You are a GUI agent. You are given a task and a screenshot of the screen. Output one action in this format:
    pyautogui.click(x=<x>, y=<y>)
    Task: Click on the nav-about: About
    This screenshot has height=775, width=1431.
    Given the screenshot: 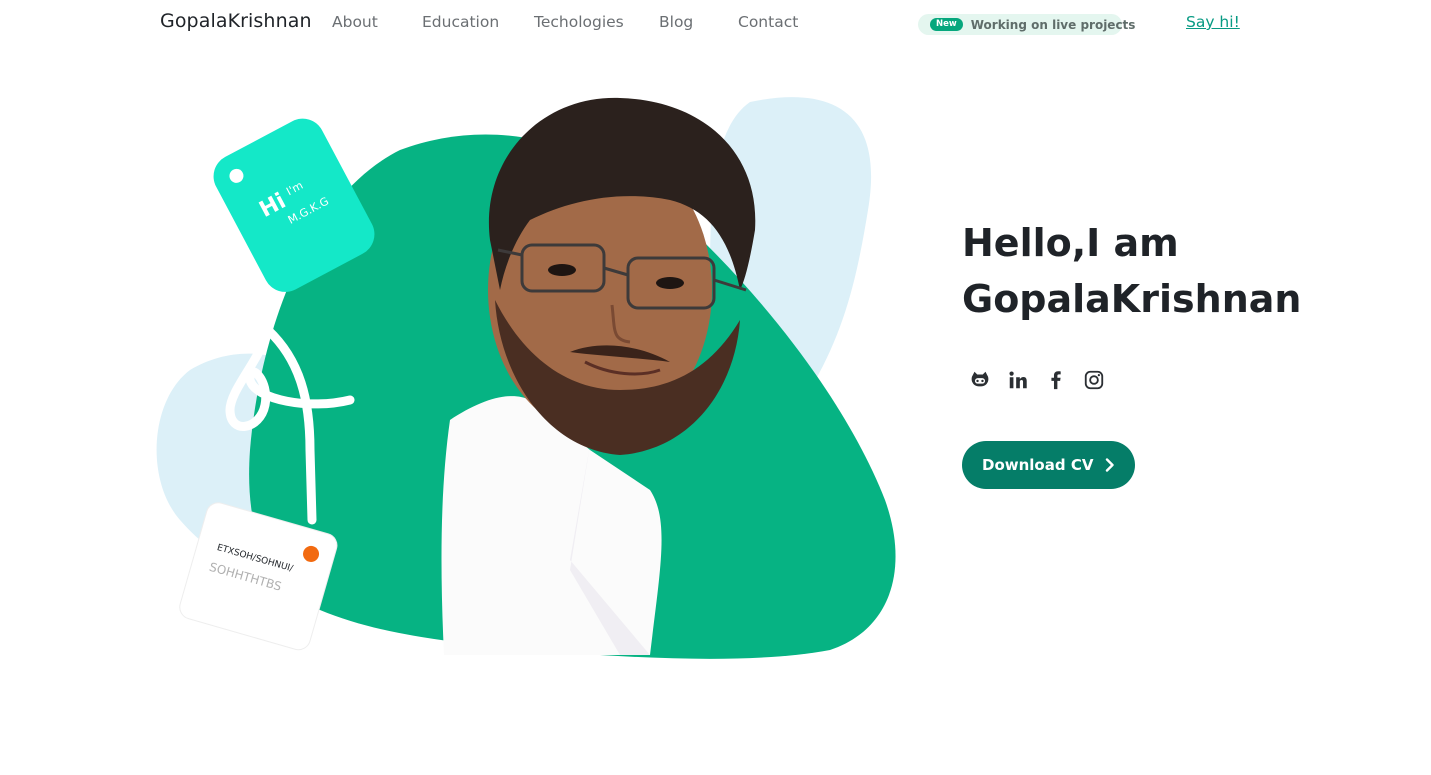 What is the action you would take?
    pyautogui.click(x=355, y=22)
    